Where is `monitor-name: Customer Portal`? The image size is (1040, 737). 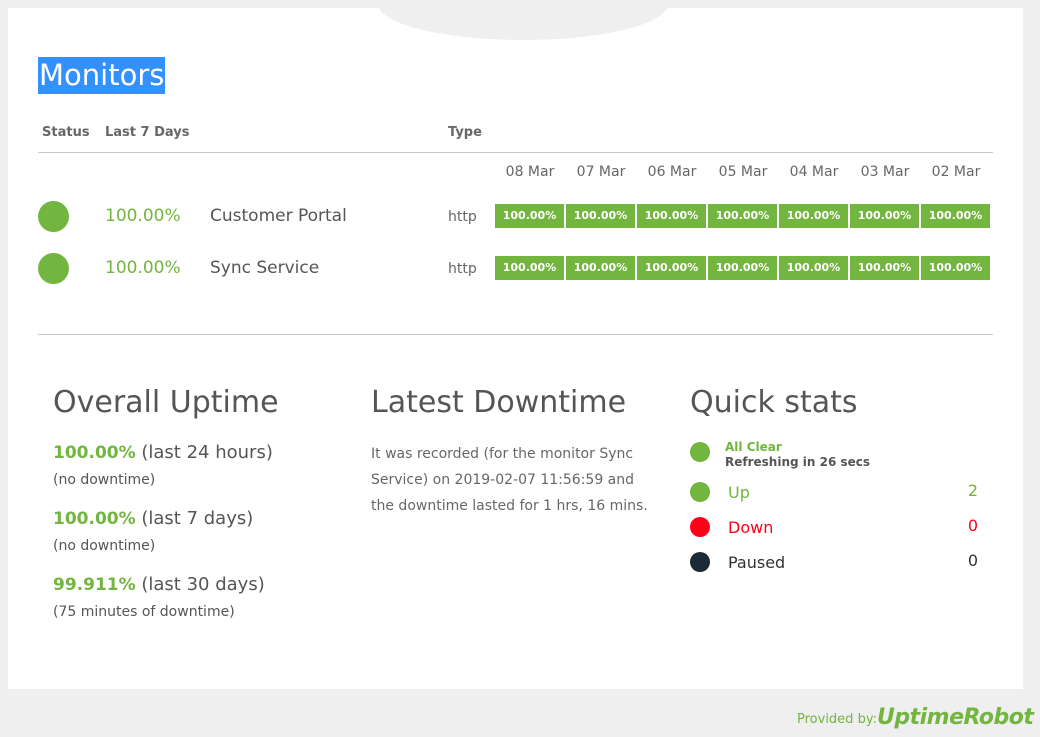
monitor-name: Customer Portal is located at coordinates (278, 216).